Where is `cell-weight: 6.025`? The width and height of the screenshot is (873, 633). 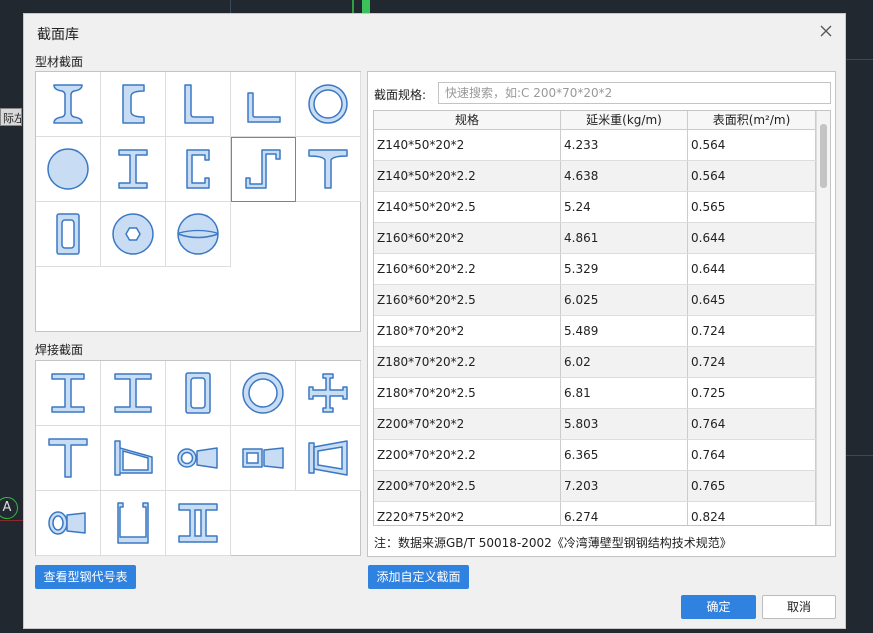 cell-weight: 6.025 is located at coordinates (624, 300).